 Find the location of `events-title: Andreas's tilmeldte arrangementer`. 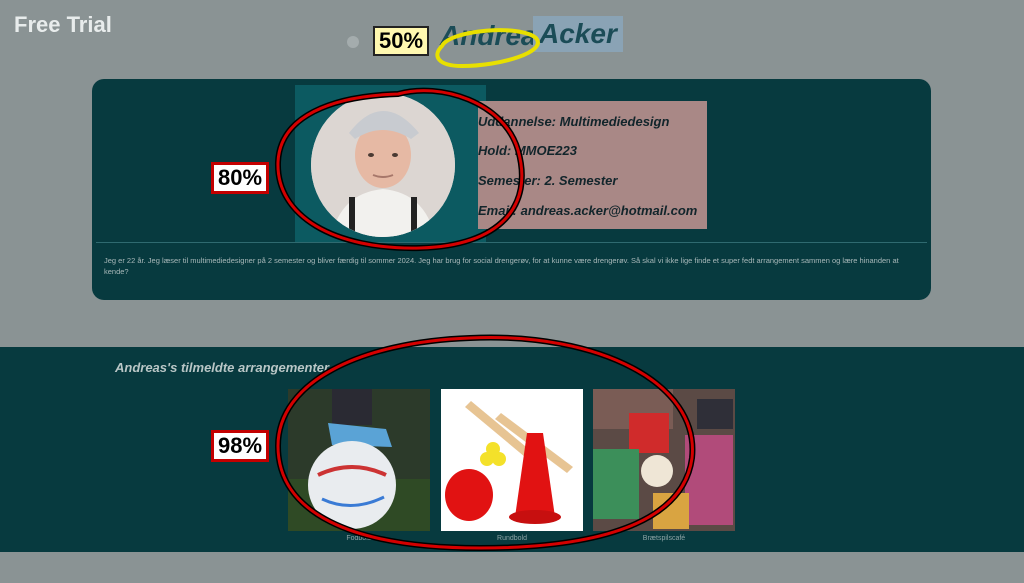

events-title: Andreas's tilmeldte arrangementer is located at coordinates (222, 367).